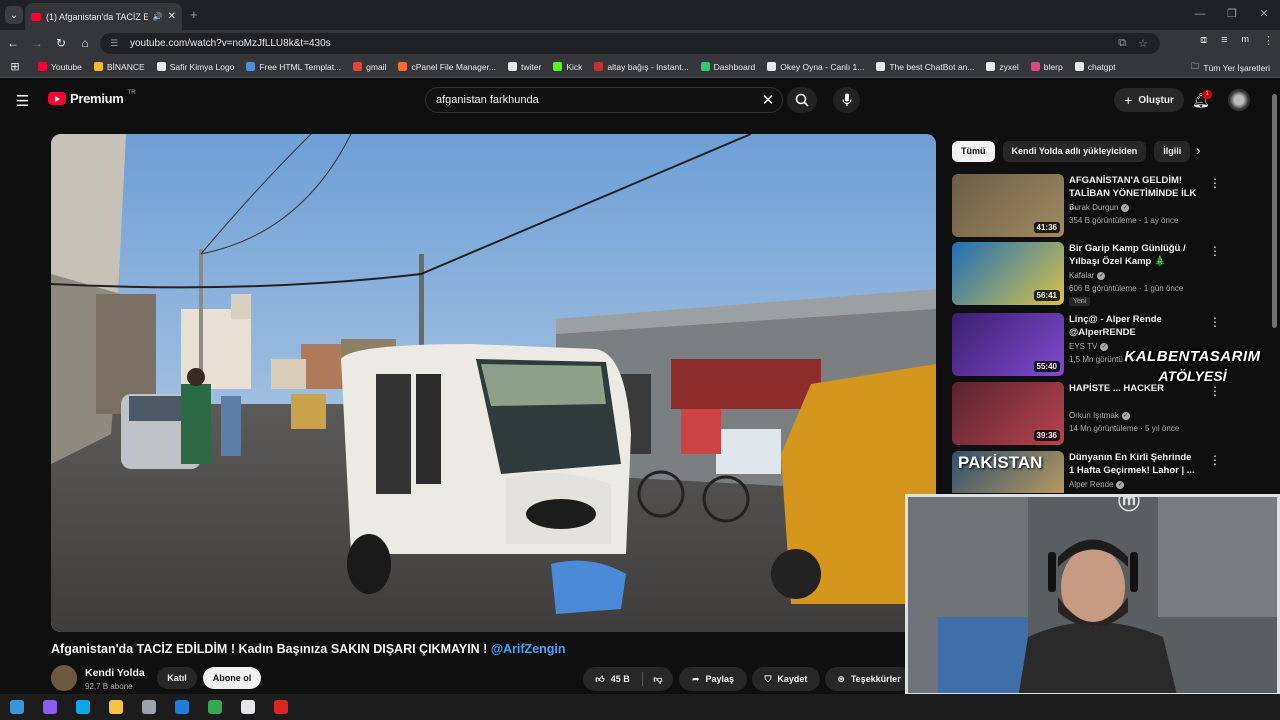  What do you see at coordinates (595, 100) in the screenshot?
I see `search-input: afganistan farkhunda` at bounding box center [595, 100].